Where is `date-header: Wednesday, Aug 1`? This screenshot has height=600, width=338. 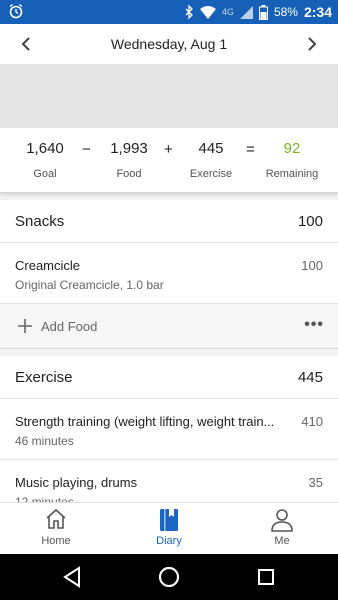
date-header: Wednesday, Aug 1 is located at coordinates (169, 44).